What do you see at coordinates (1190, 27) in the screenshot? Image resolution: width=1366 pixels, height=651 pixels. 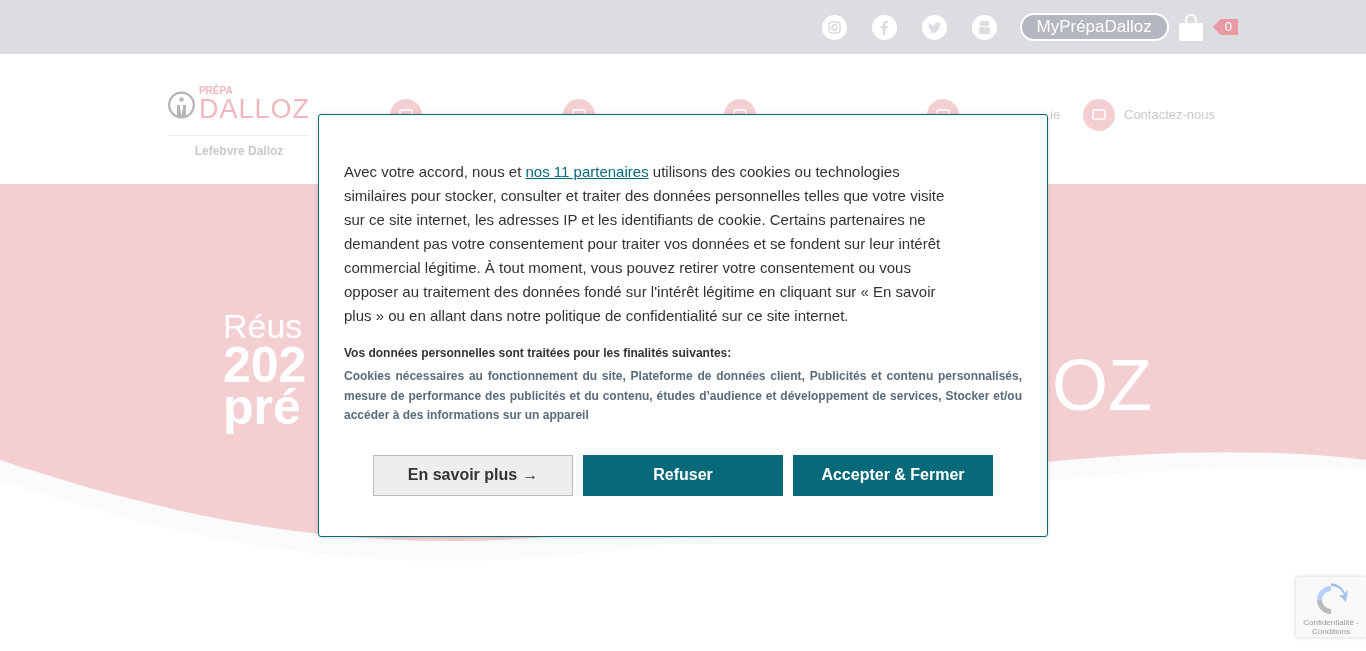 I see `shopping-bag-icon` at bounding box center [1190, 27].